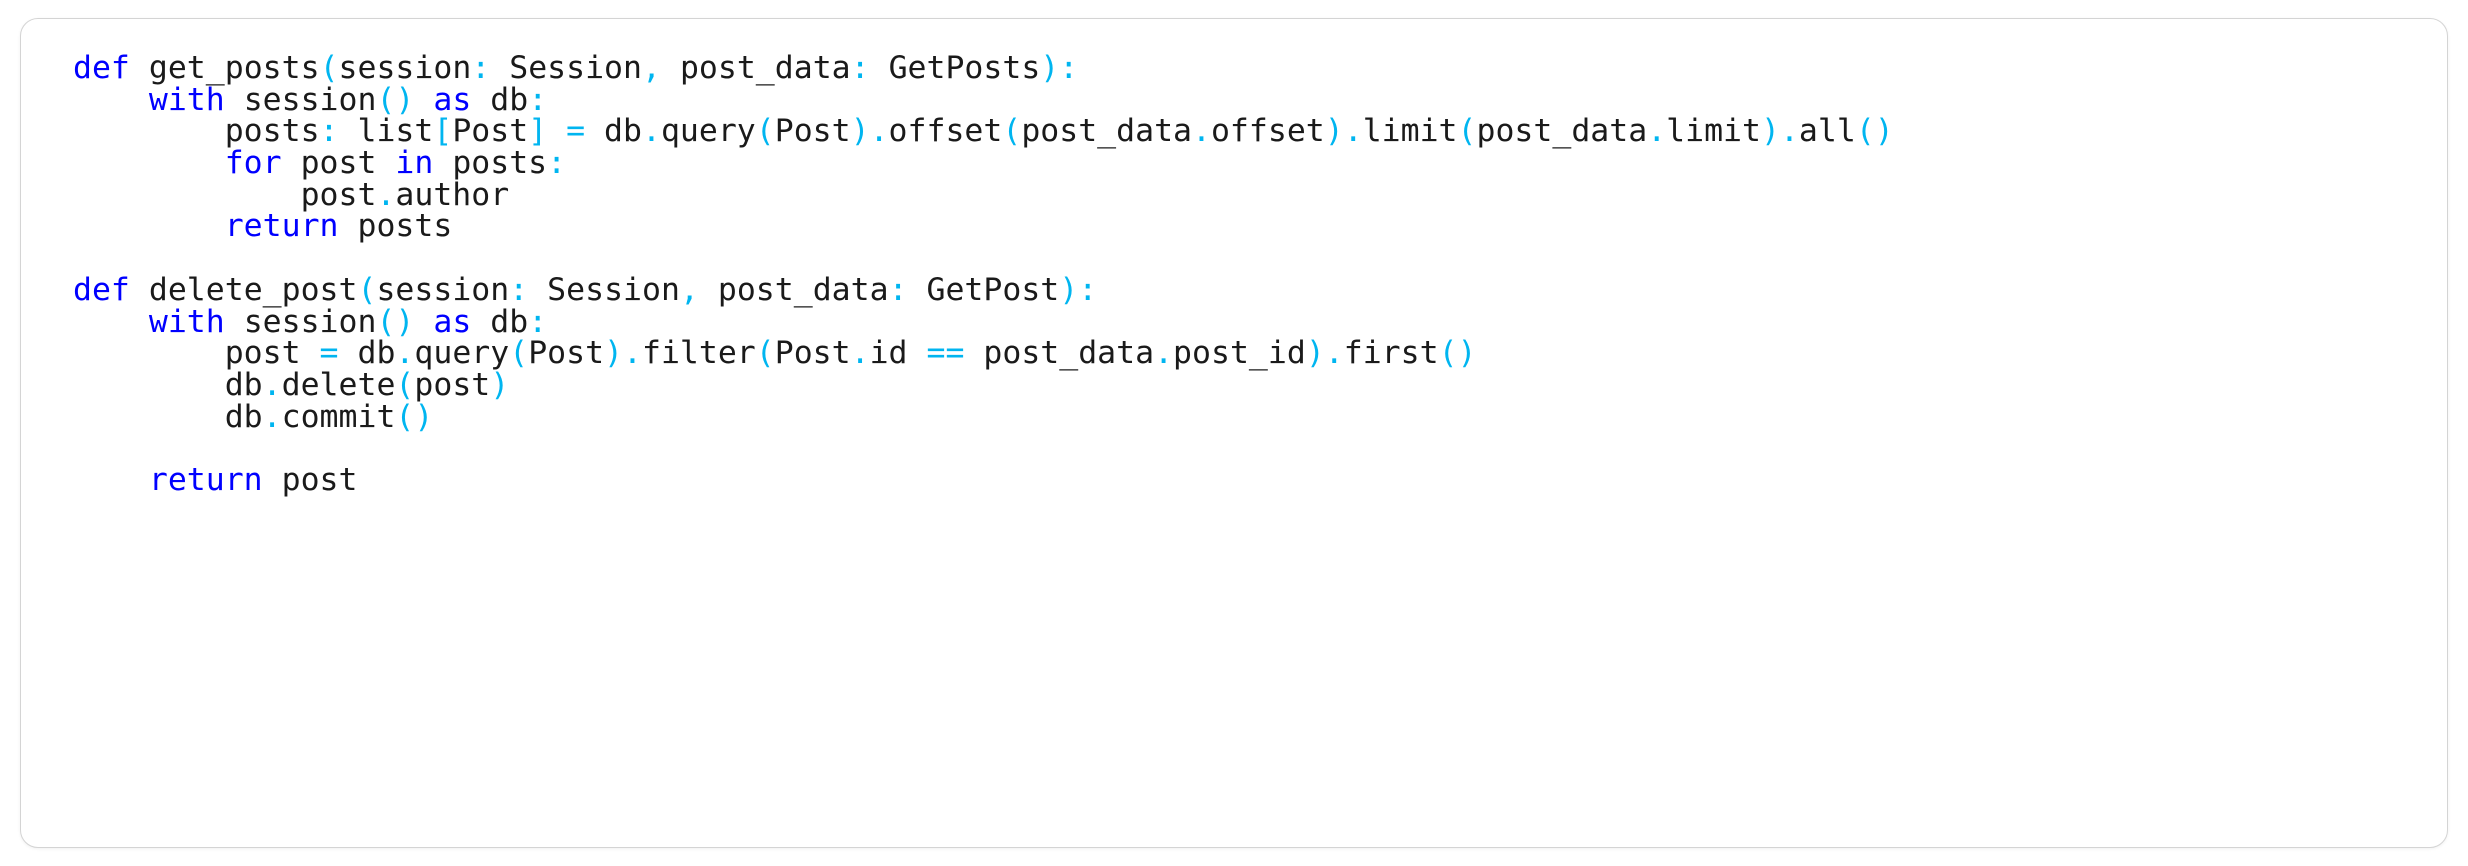 This screenshot has height=866, width=2468. I want to click on code-token: filter, so click(698, 353).